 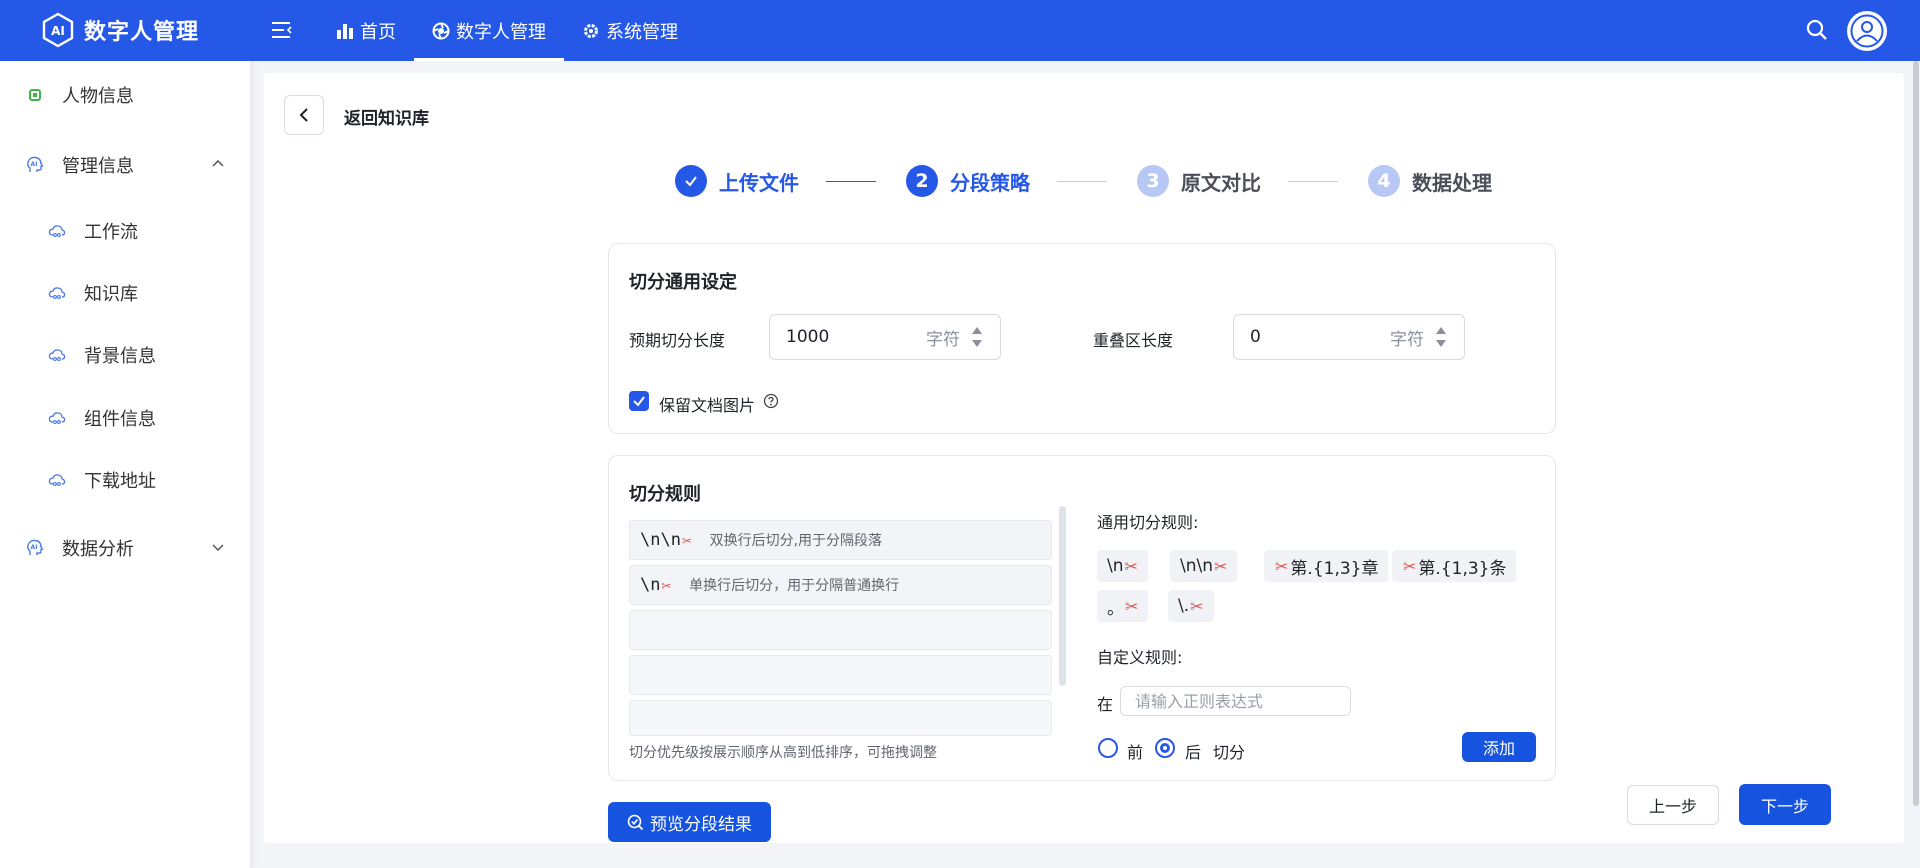 I want to click on sidebar-item-components: 组件信息, so click(x=125, y=418).